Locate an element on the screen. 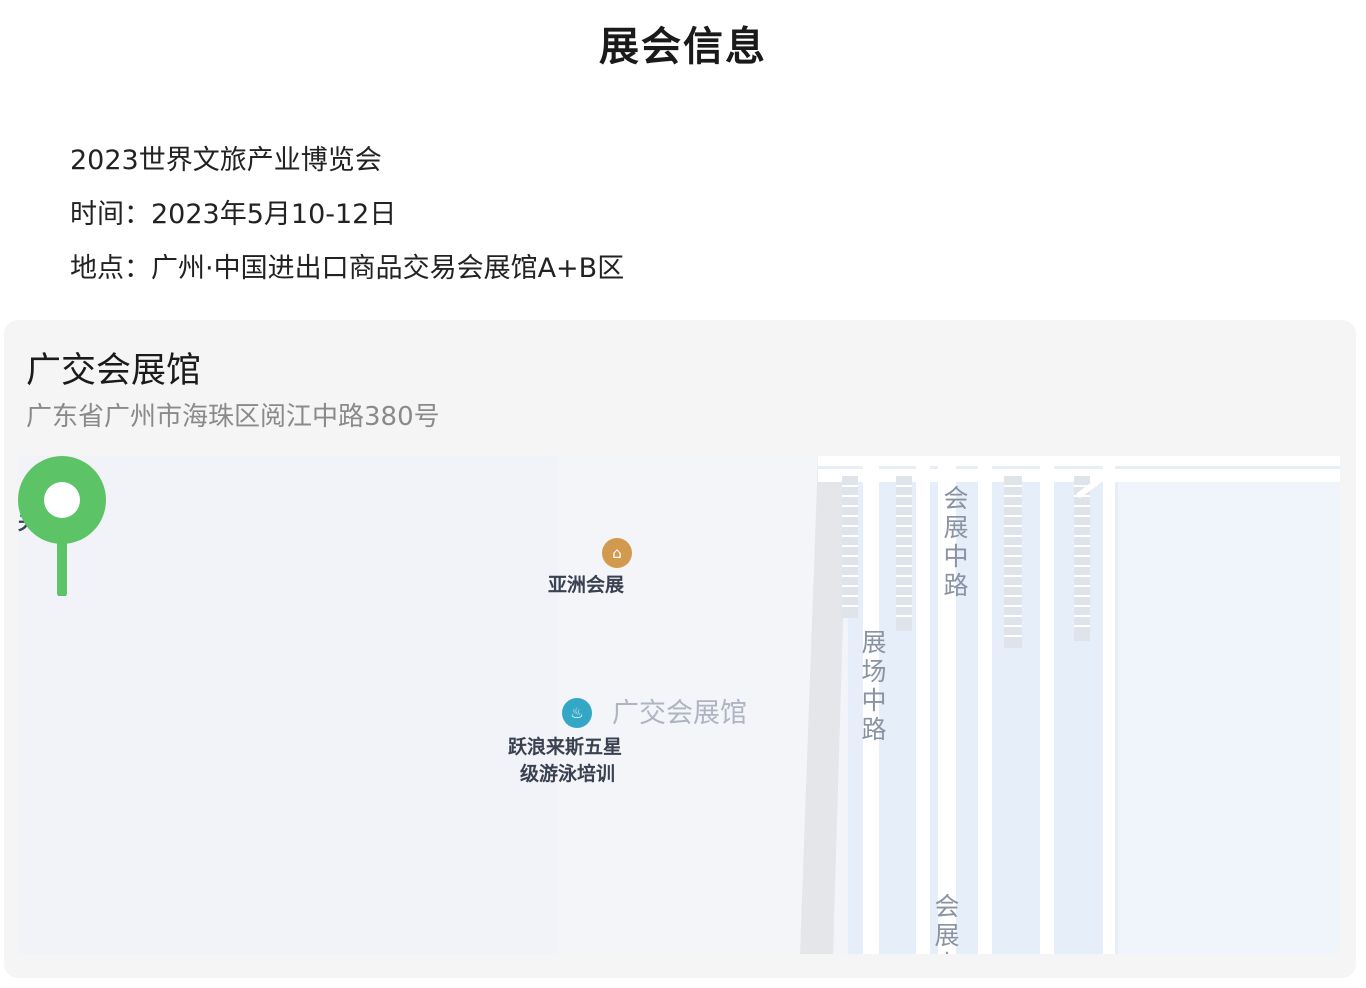  venue-name: 广交会展馆 is located at coordinates (114, 371).